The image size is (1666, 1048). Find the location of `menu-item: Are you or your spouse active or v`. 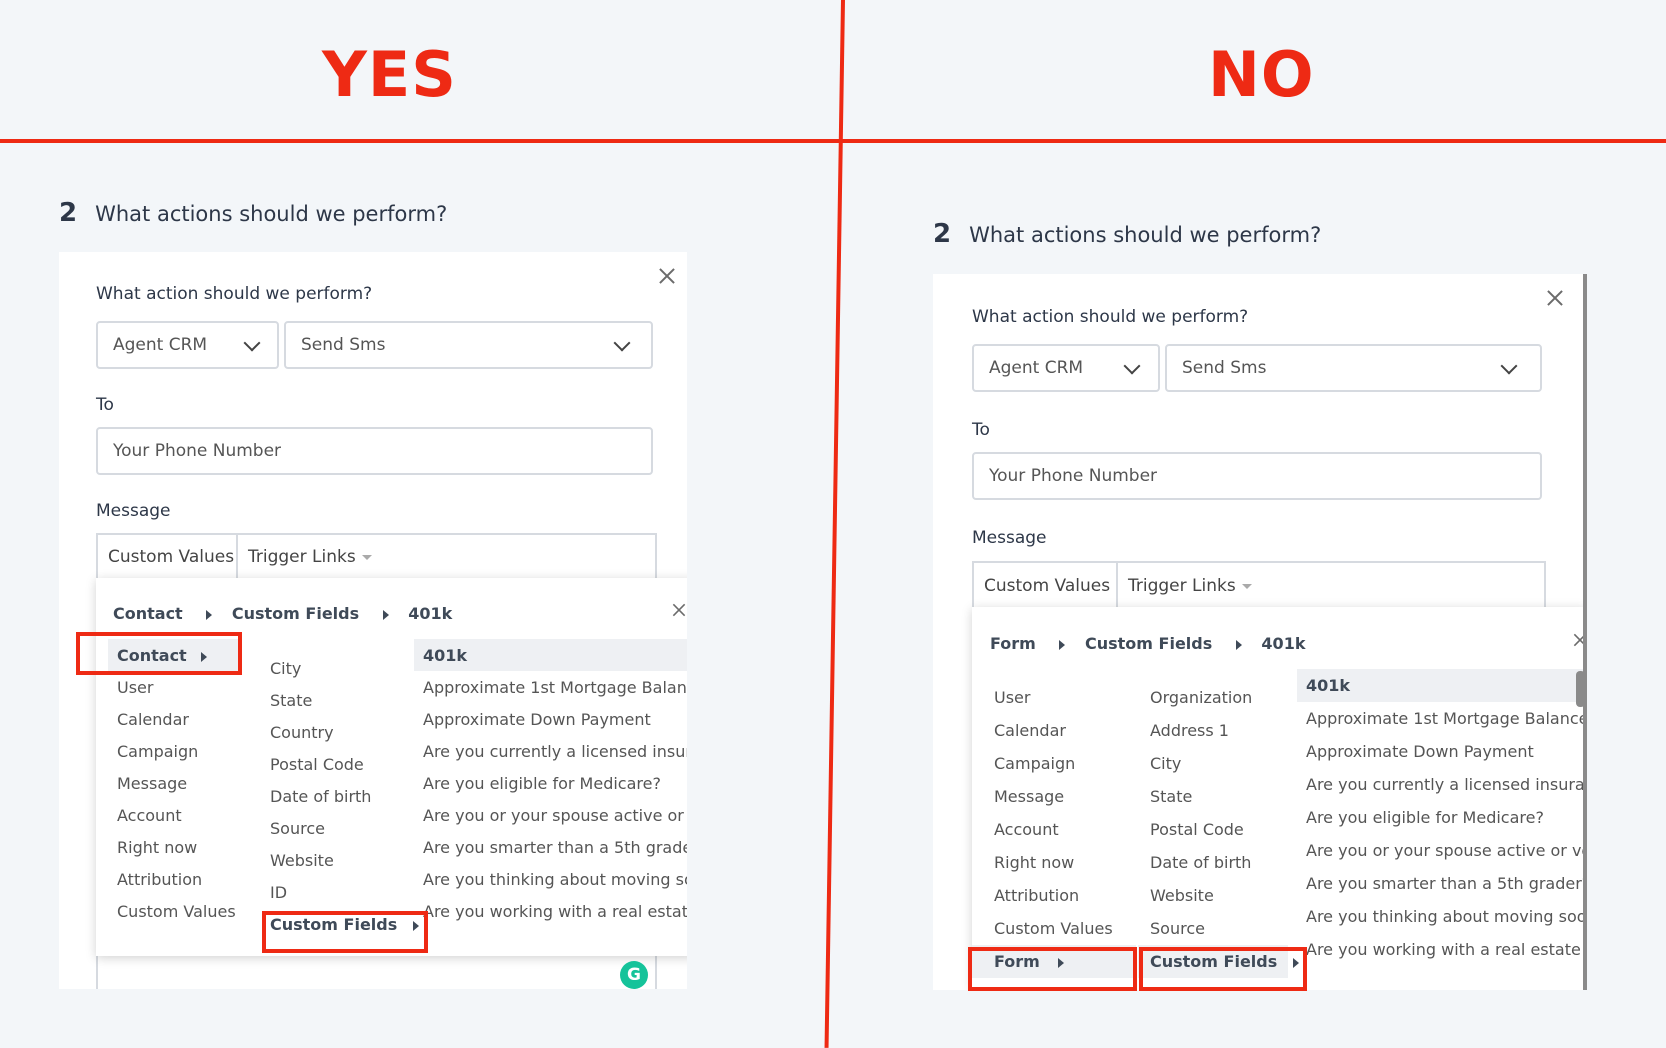

menu-item: Are you or your spouse active or v is located at coordinates (555, 815).